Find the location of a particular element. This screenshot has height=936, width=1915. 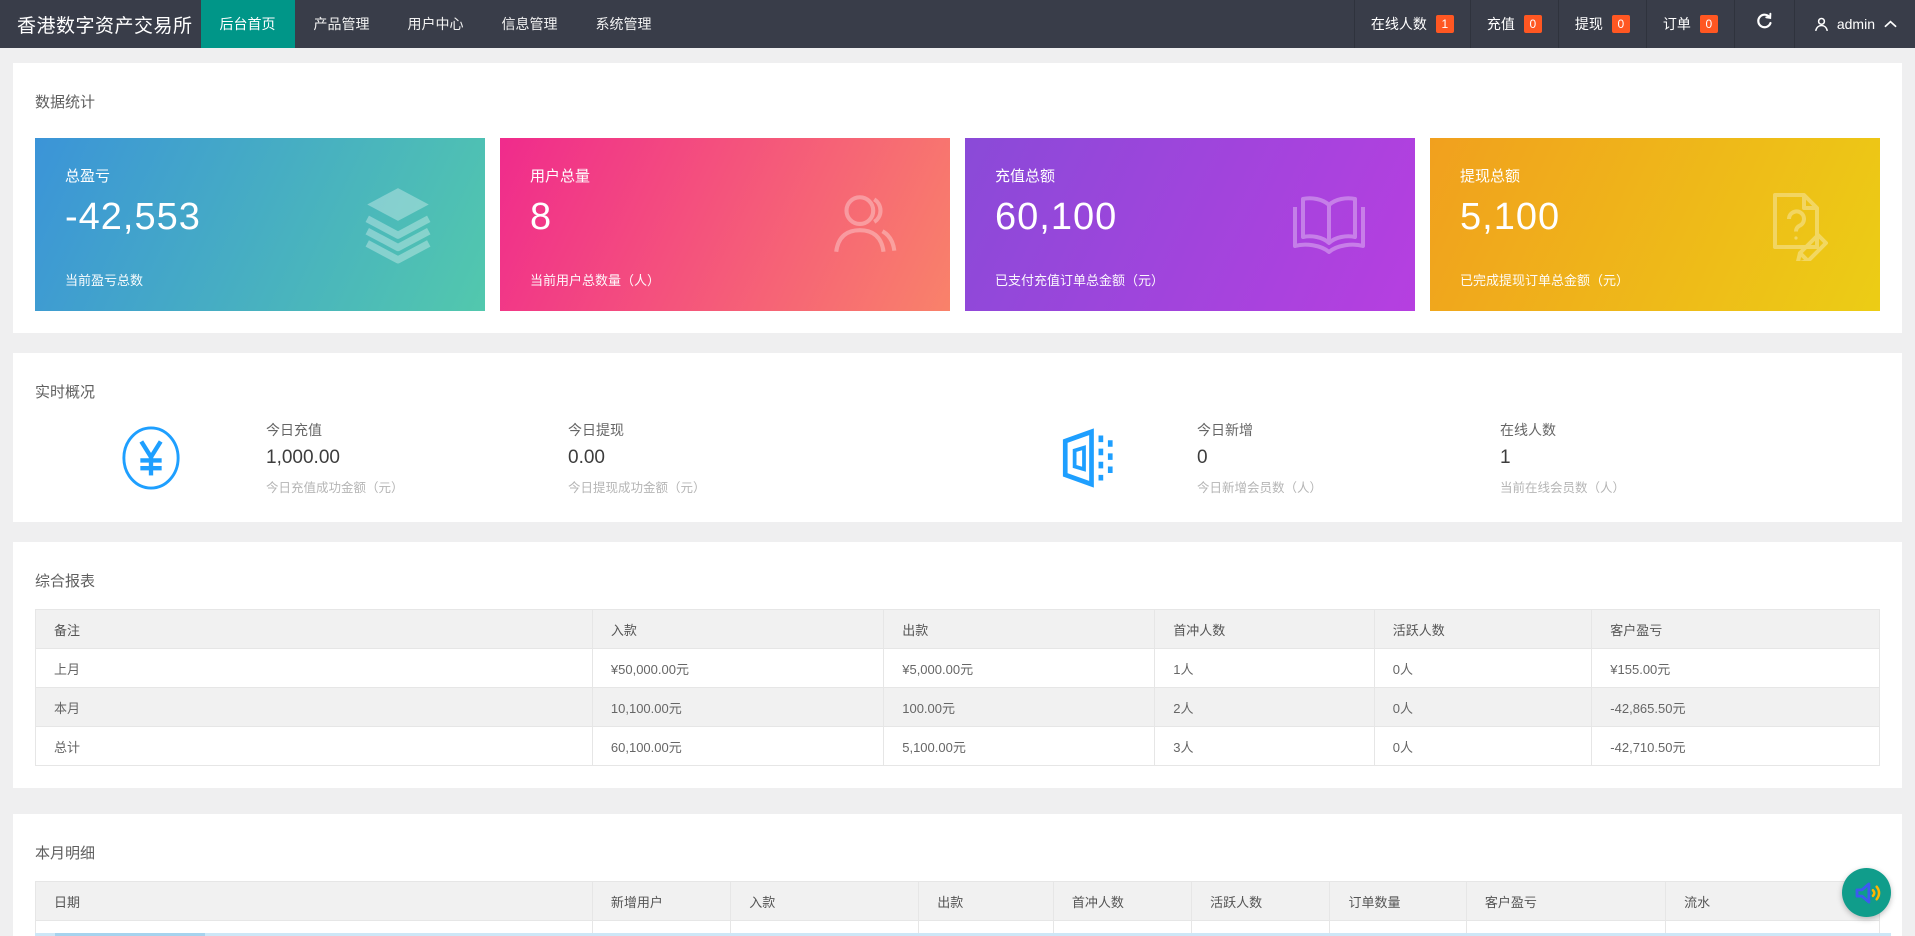

stat-card-2: 充值总额 60,100 已支付充值订单总金额（元） is located at coordinates (1190, 224).